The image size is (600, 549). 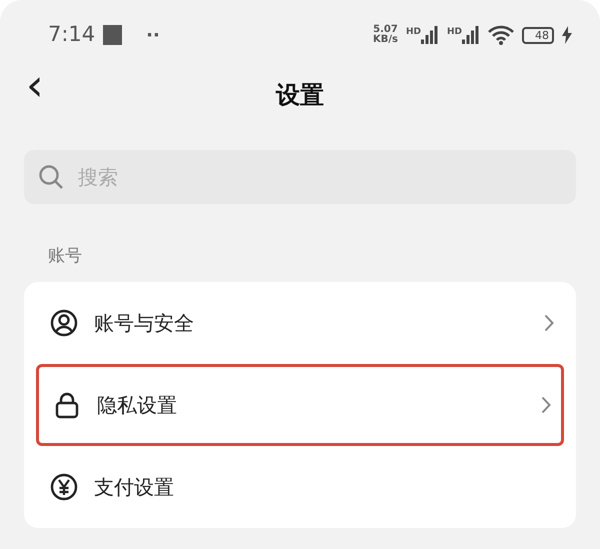 What do you see at coordinates (300, 95) in the screenshot?
I see `page-title: 设置` at bounding box center [300, 95].